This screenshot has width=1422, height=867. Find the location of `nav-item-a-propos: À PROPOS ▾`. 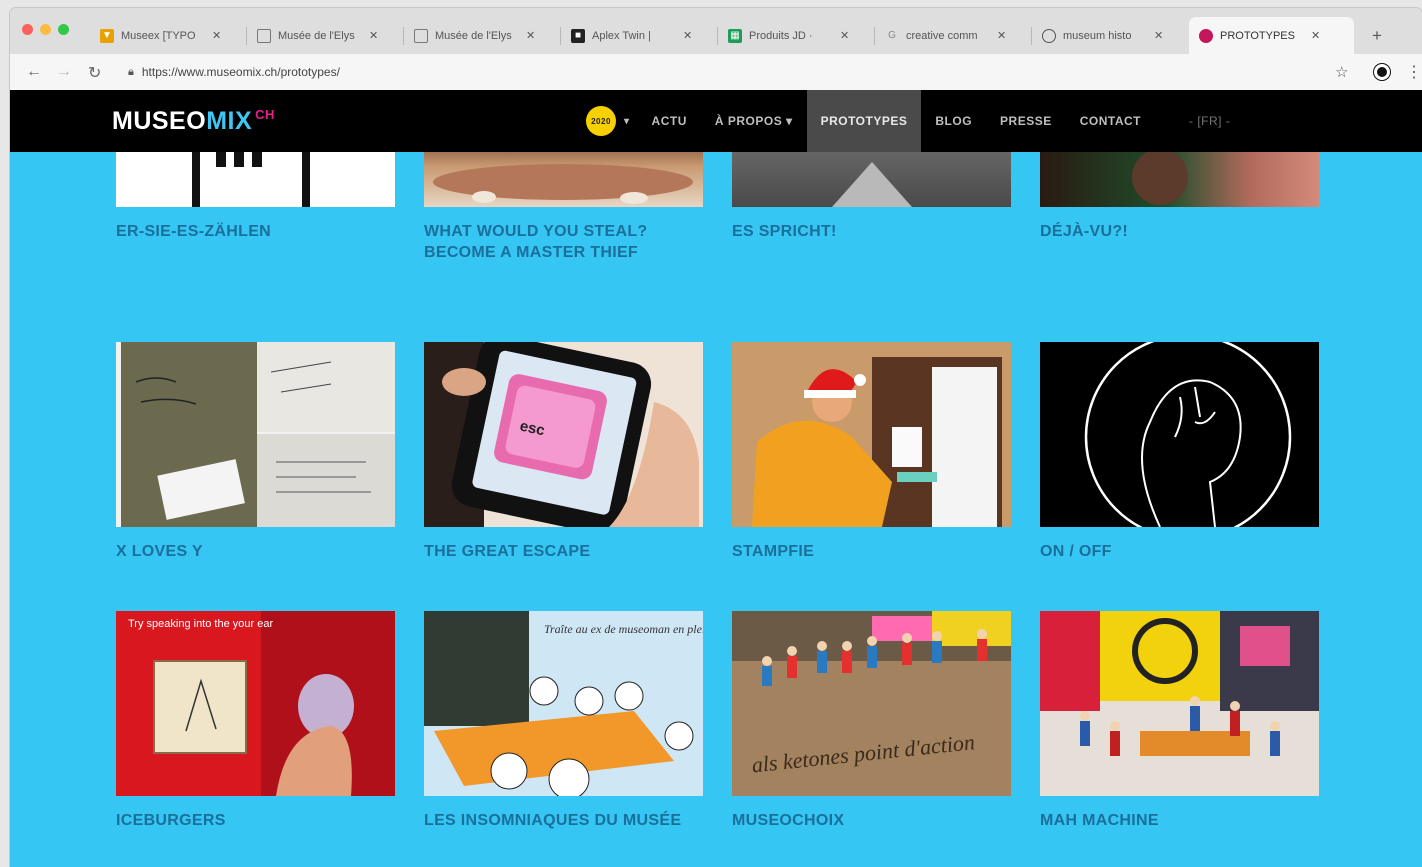

nav-item-a-propos: À PROPOS ▾ is located at coordinates (754, 121).